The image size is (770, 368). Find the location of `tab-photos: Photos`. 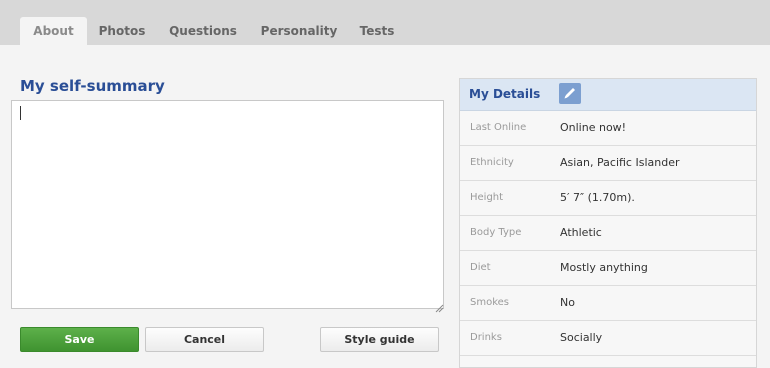

tab-photos: Photos is located at coordinates (122, 31).